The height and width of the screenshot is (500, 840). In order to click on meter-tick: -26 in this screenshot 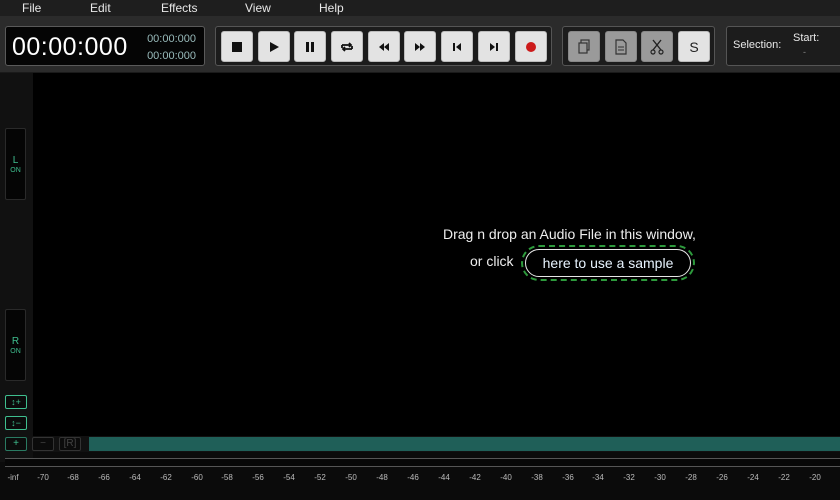, I will do `click(722, 477)`.